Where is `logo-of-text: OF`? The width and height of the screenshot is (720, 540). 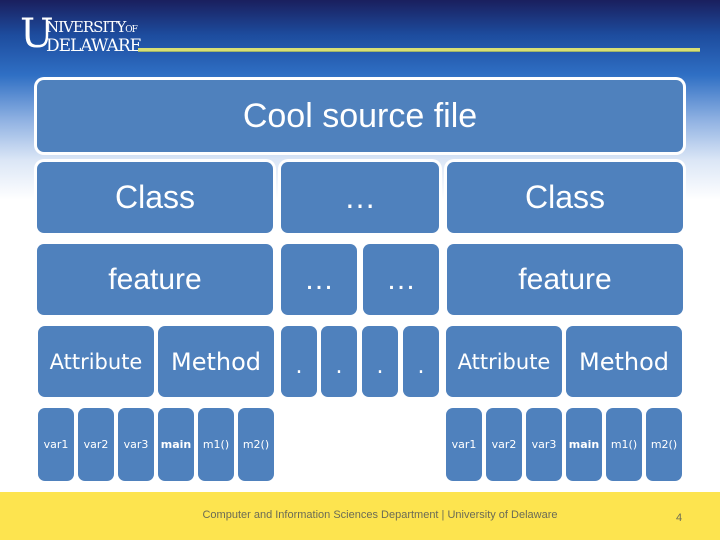
logo-of-text: OF is located at coordinates (131, 30).